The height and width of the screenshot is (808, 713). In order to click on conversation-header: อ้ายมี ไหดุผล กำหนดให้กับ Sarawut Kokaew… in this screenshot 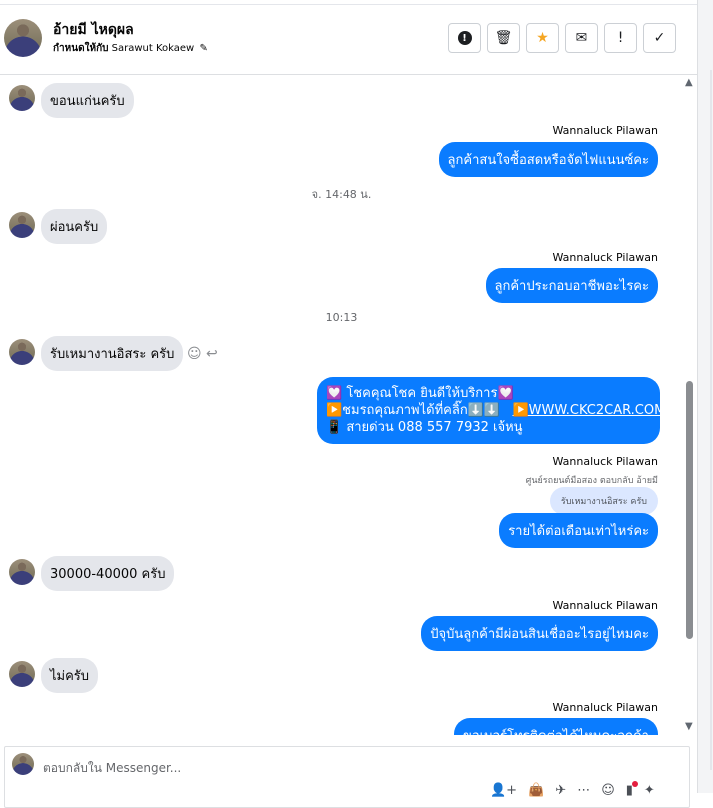, I will do `click(348, 40)`.